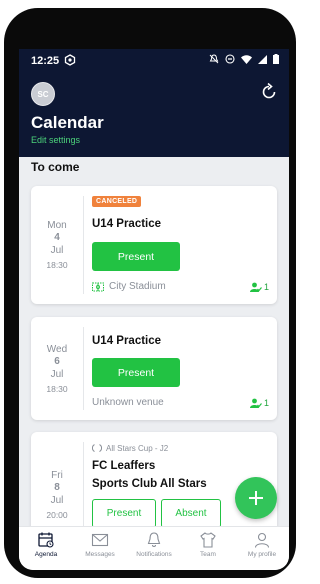 Image resolution: width=320 pixels, height=584 pixels. I want to click on edit-settings-link: Edit settings, so click(55, 140).